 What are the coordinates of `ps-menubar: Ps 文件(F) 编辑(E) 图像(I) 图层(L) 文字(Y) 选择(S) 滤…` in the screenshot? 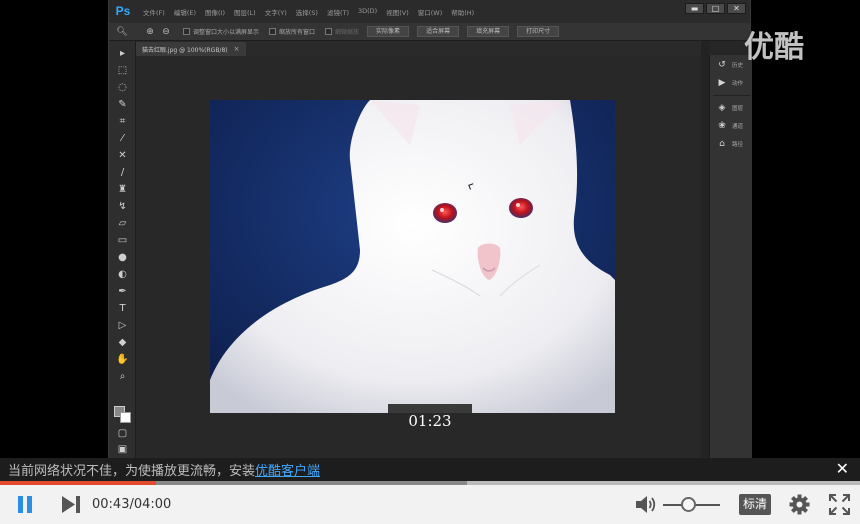 It's located at (429, 11).